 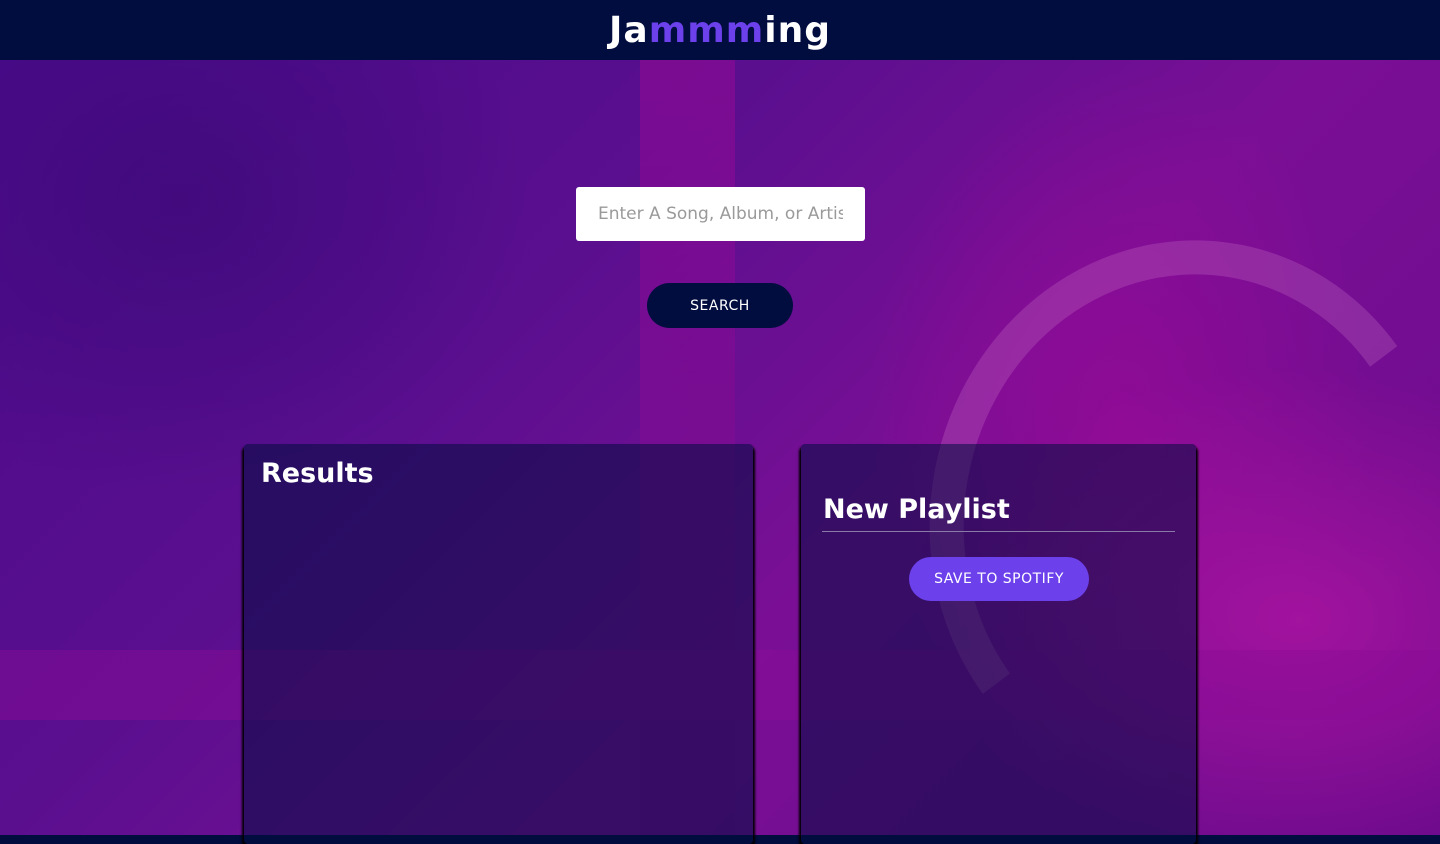 What do you see at coordinates (629, 30) in the screenshot?
I see `logo-text-start: Ja` at bounding box center [629, 30].